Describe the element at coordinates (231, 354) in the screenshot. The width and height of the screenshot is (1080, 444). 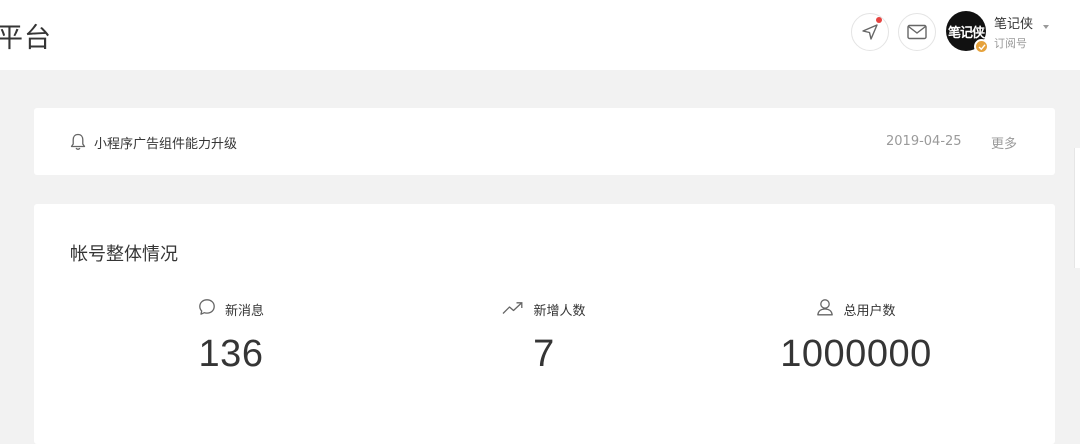
I see `stat-value: 136` at that location.